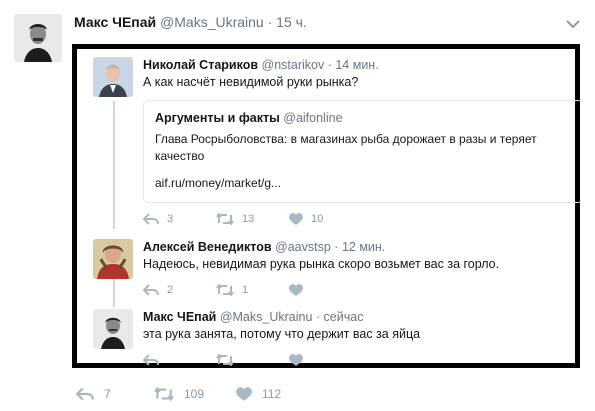 The width and height of the screenshot is (595, 411). What do you see at coordinates (170, 290) in the screenshot?
I see `reply-count: 2` at bounding box center [170, 290].